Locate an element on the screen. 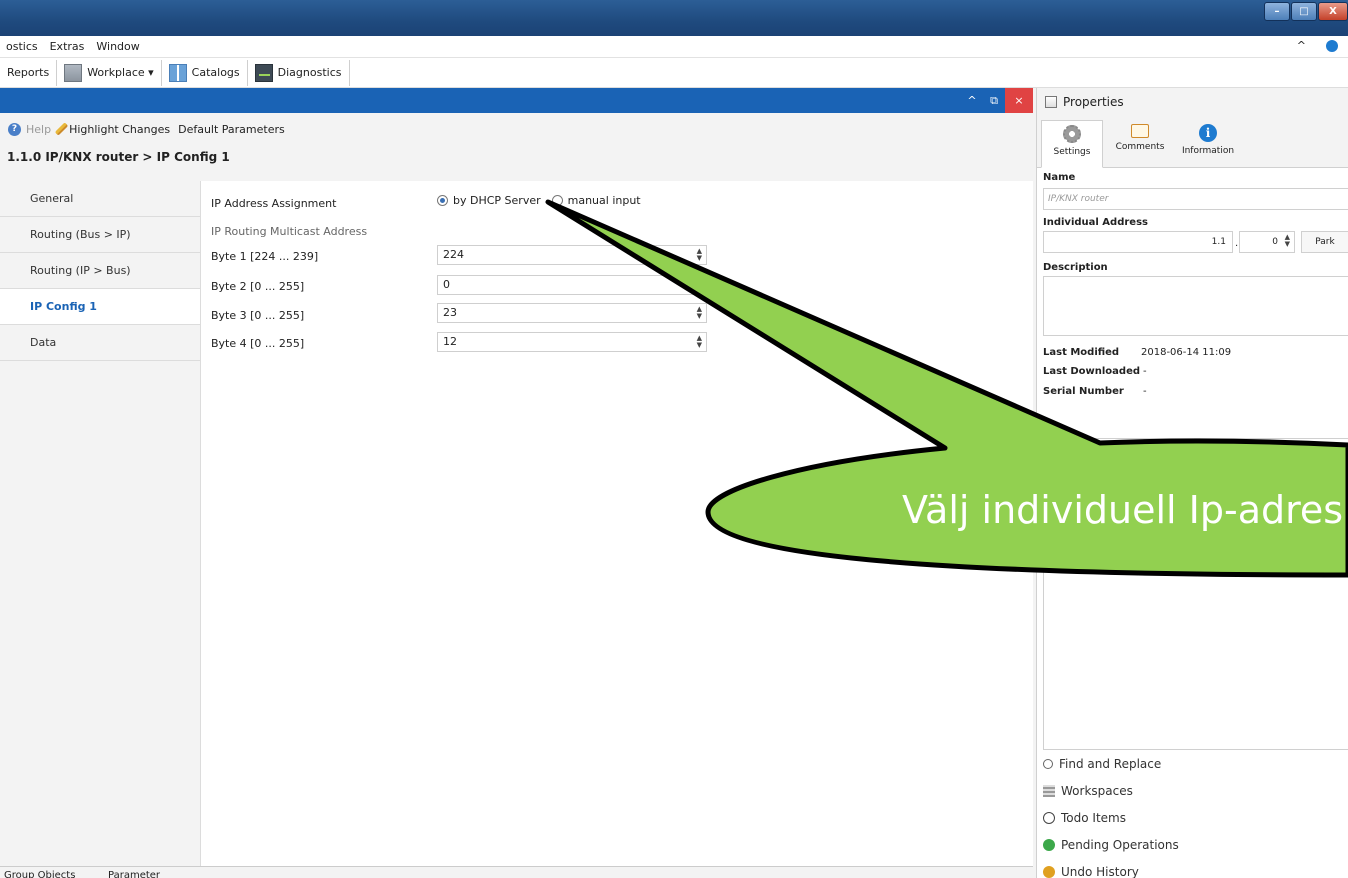 This screenshot has width=1348, height=878. multicast-label: IP Routing Multicast Address is located at coordinates (289, 231).